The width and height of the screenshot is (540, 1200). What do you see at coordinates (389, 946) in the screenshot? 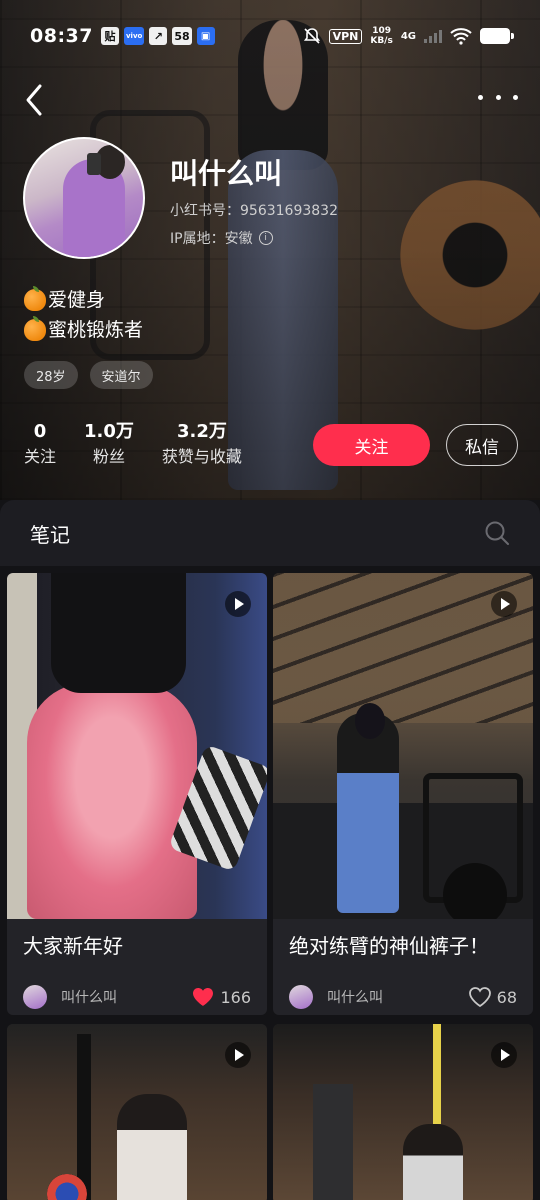
I see `note-title: 绝对练臂的神仙裤子！` at bounding box center [389, 946].